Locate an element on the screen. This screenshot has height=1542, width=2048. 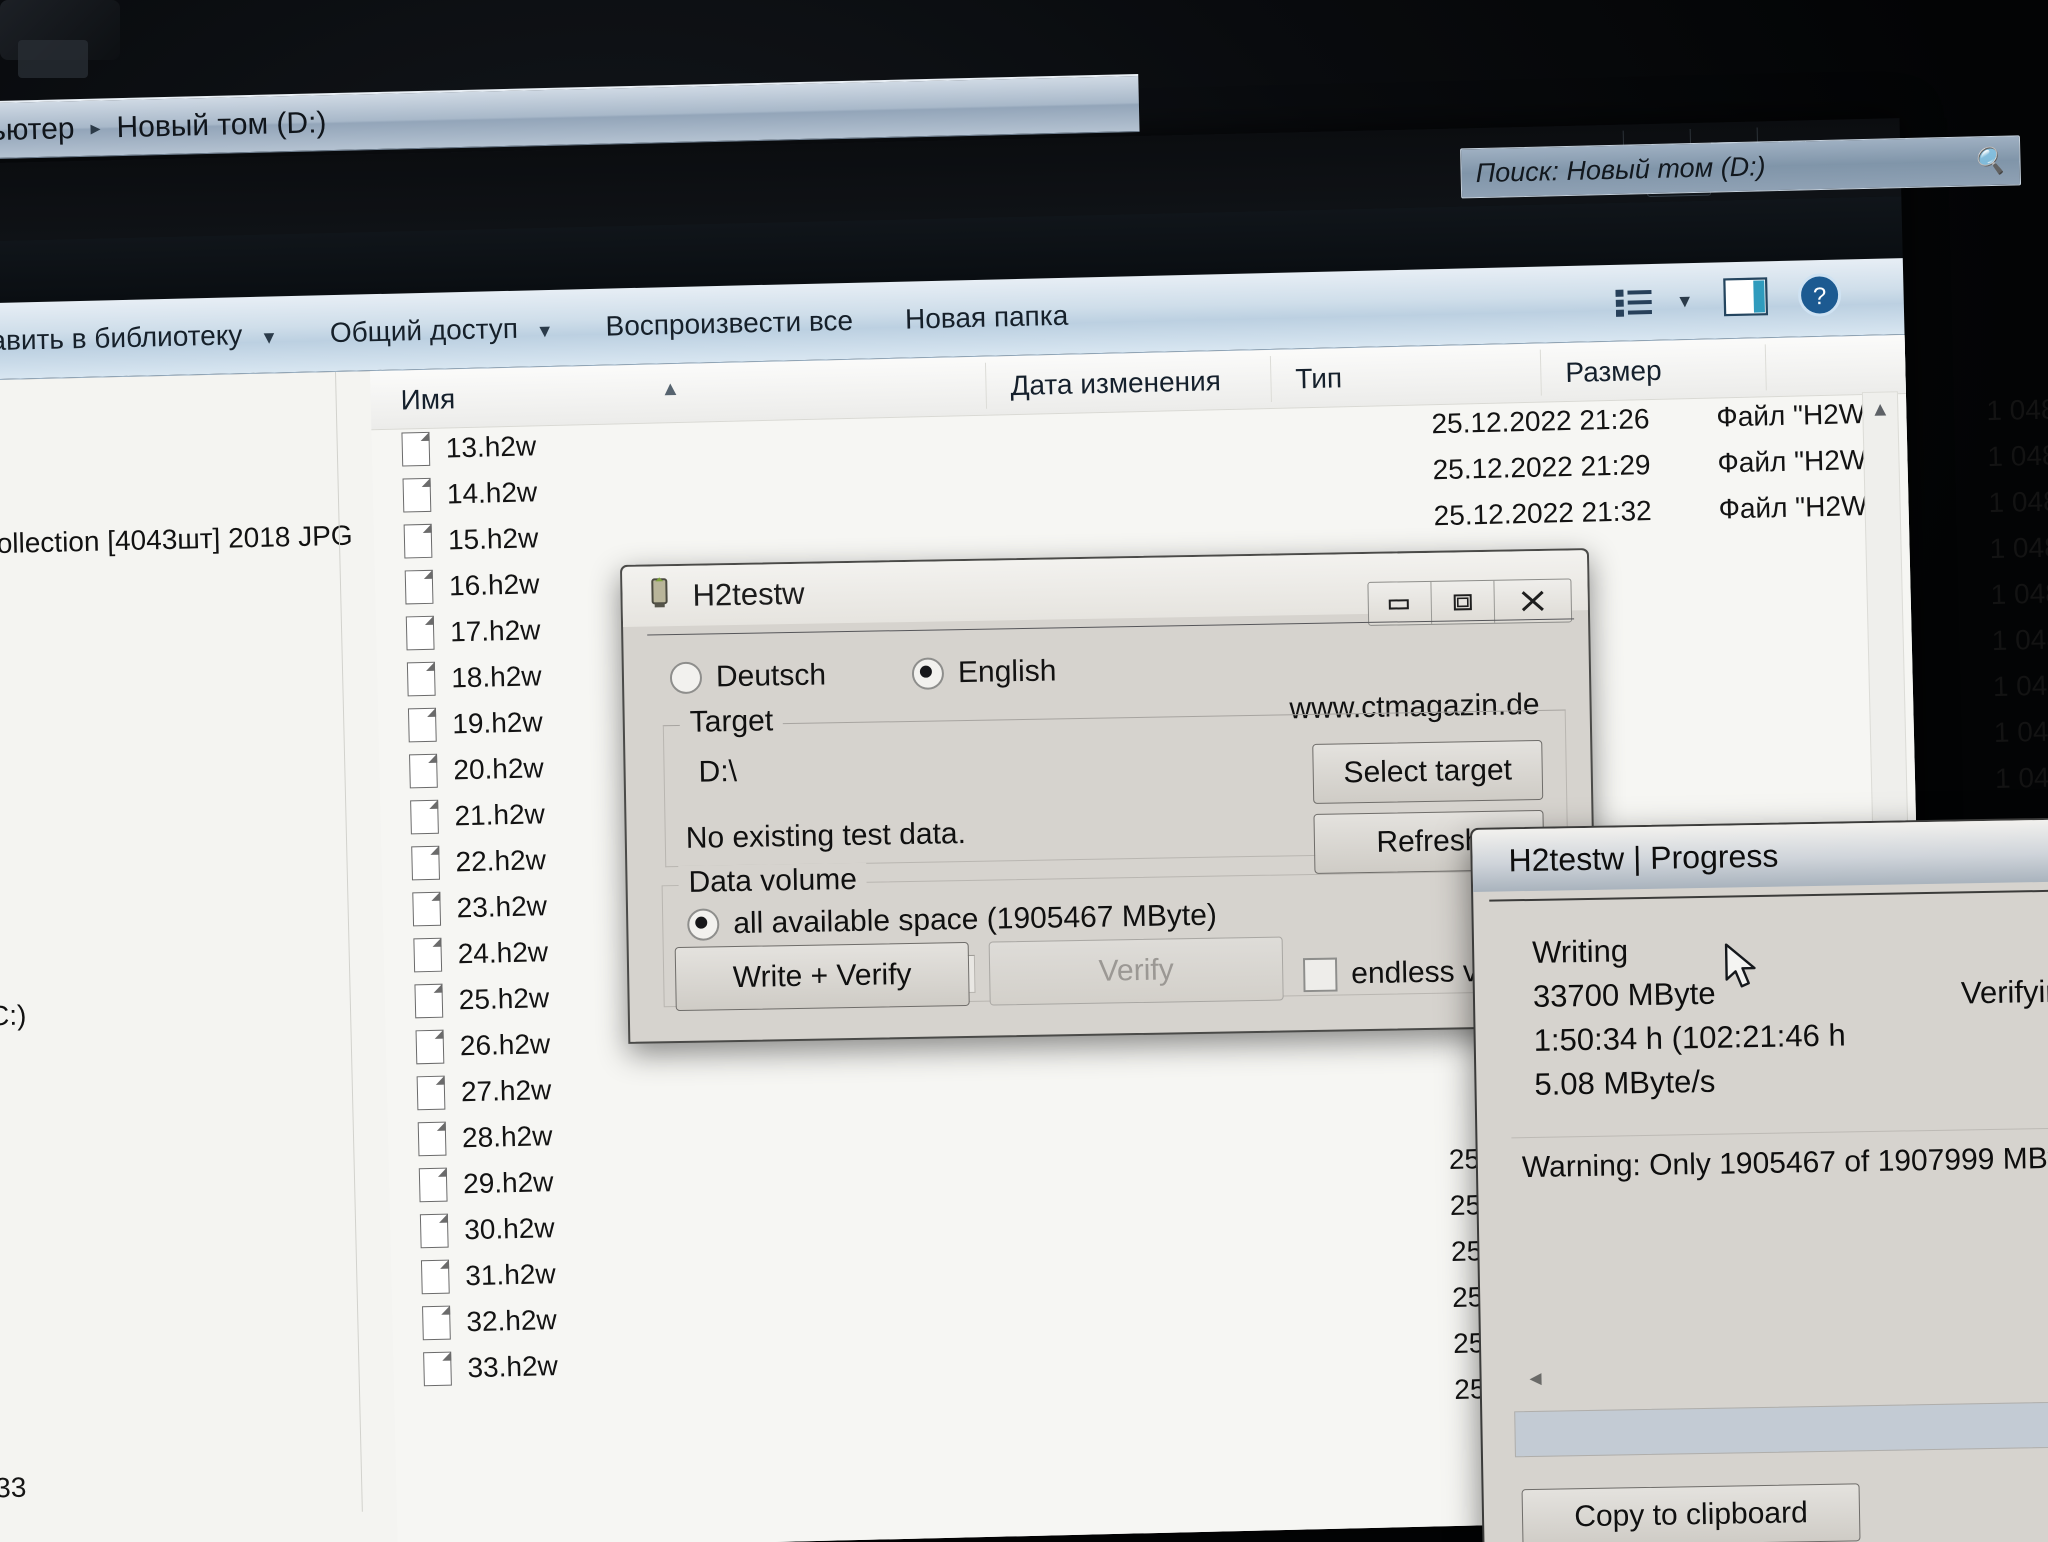
log-area is located at coordinates (1780, 1270).